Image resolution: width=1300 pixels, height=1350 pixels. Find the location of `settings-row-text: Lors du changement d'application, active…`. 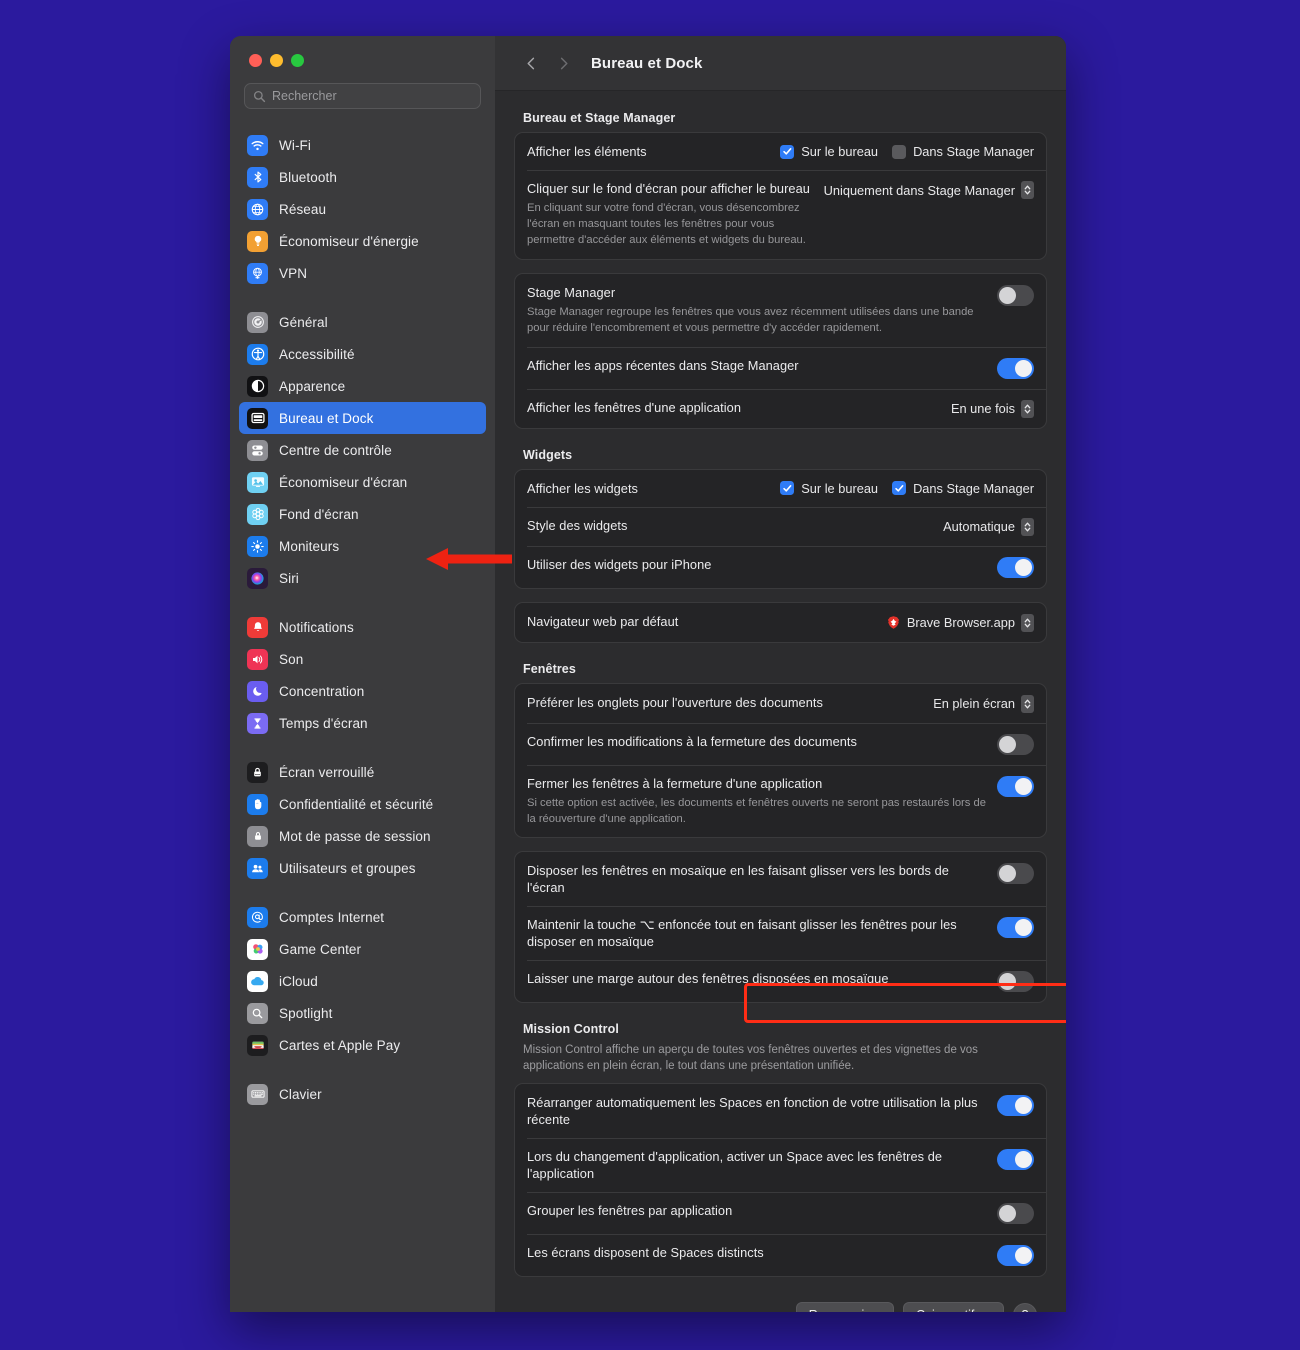

settings-row-text: Lors du changement d'application, active… is located at coordinates (757, 1165).